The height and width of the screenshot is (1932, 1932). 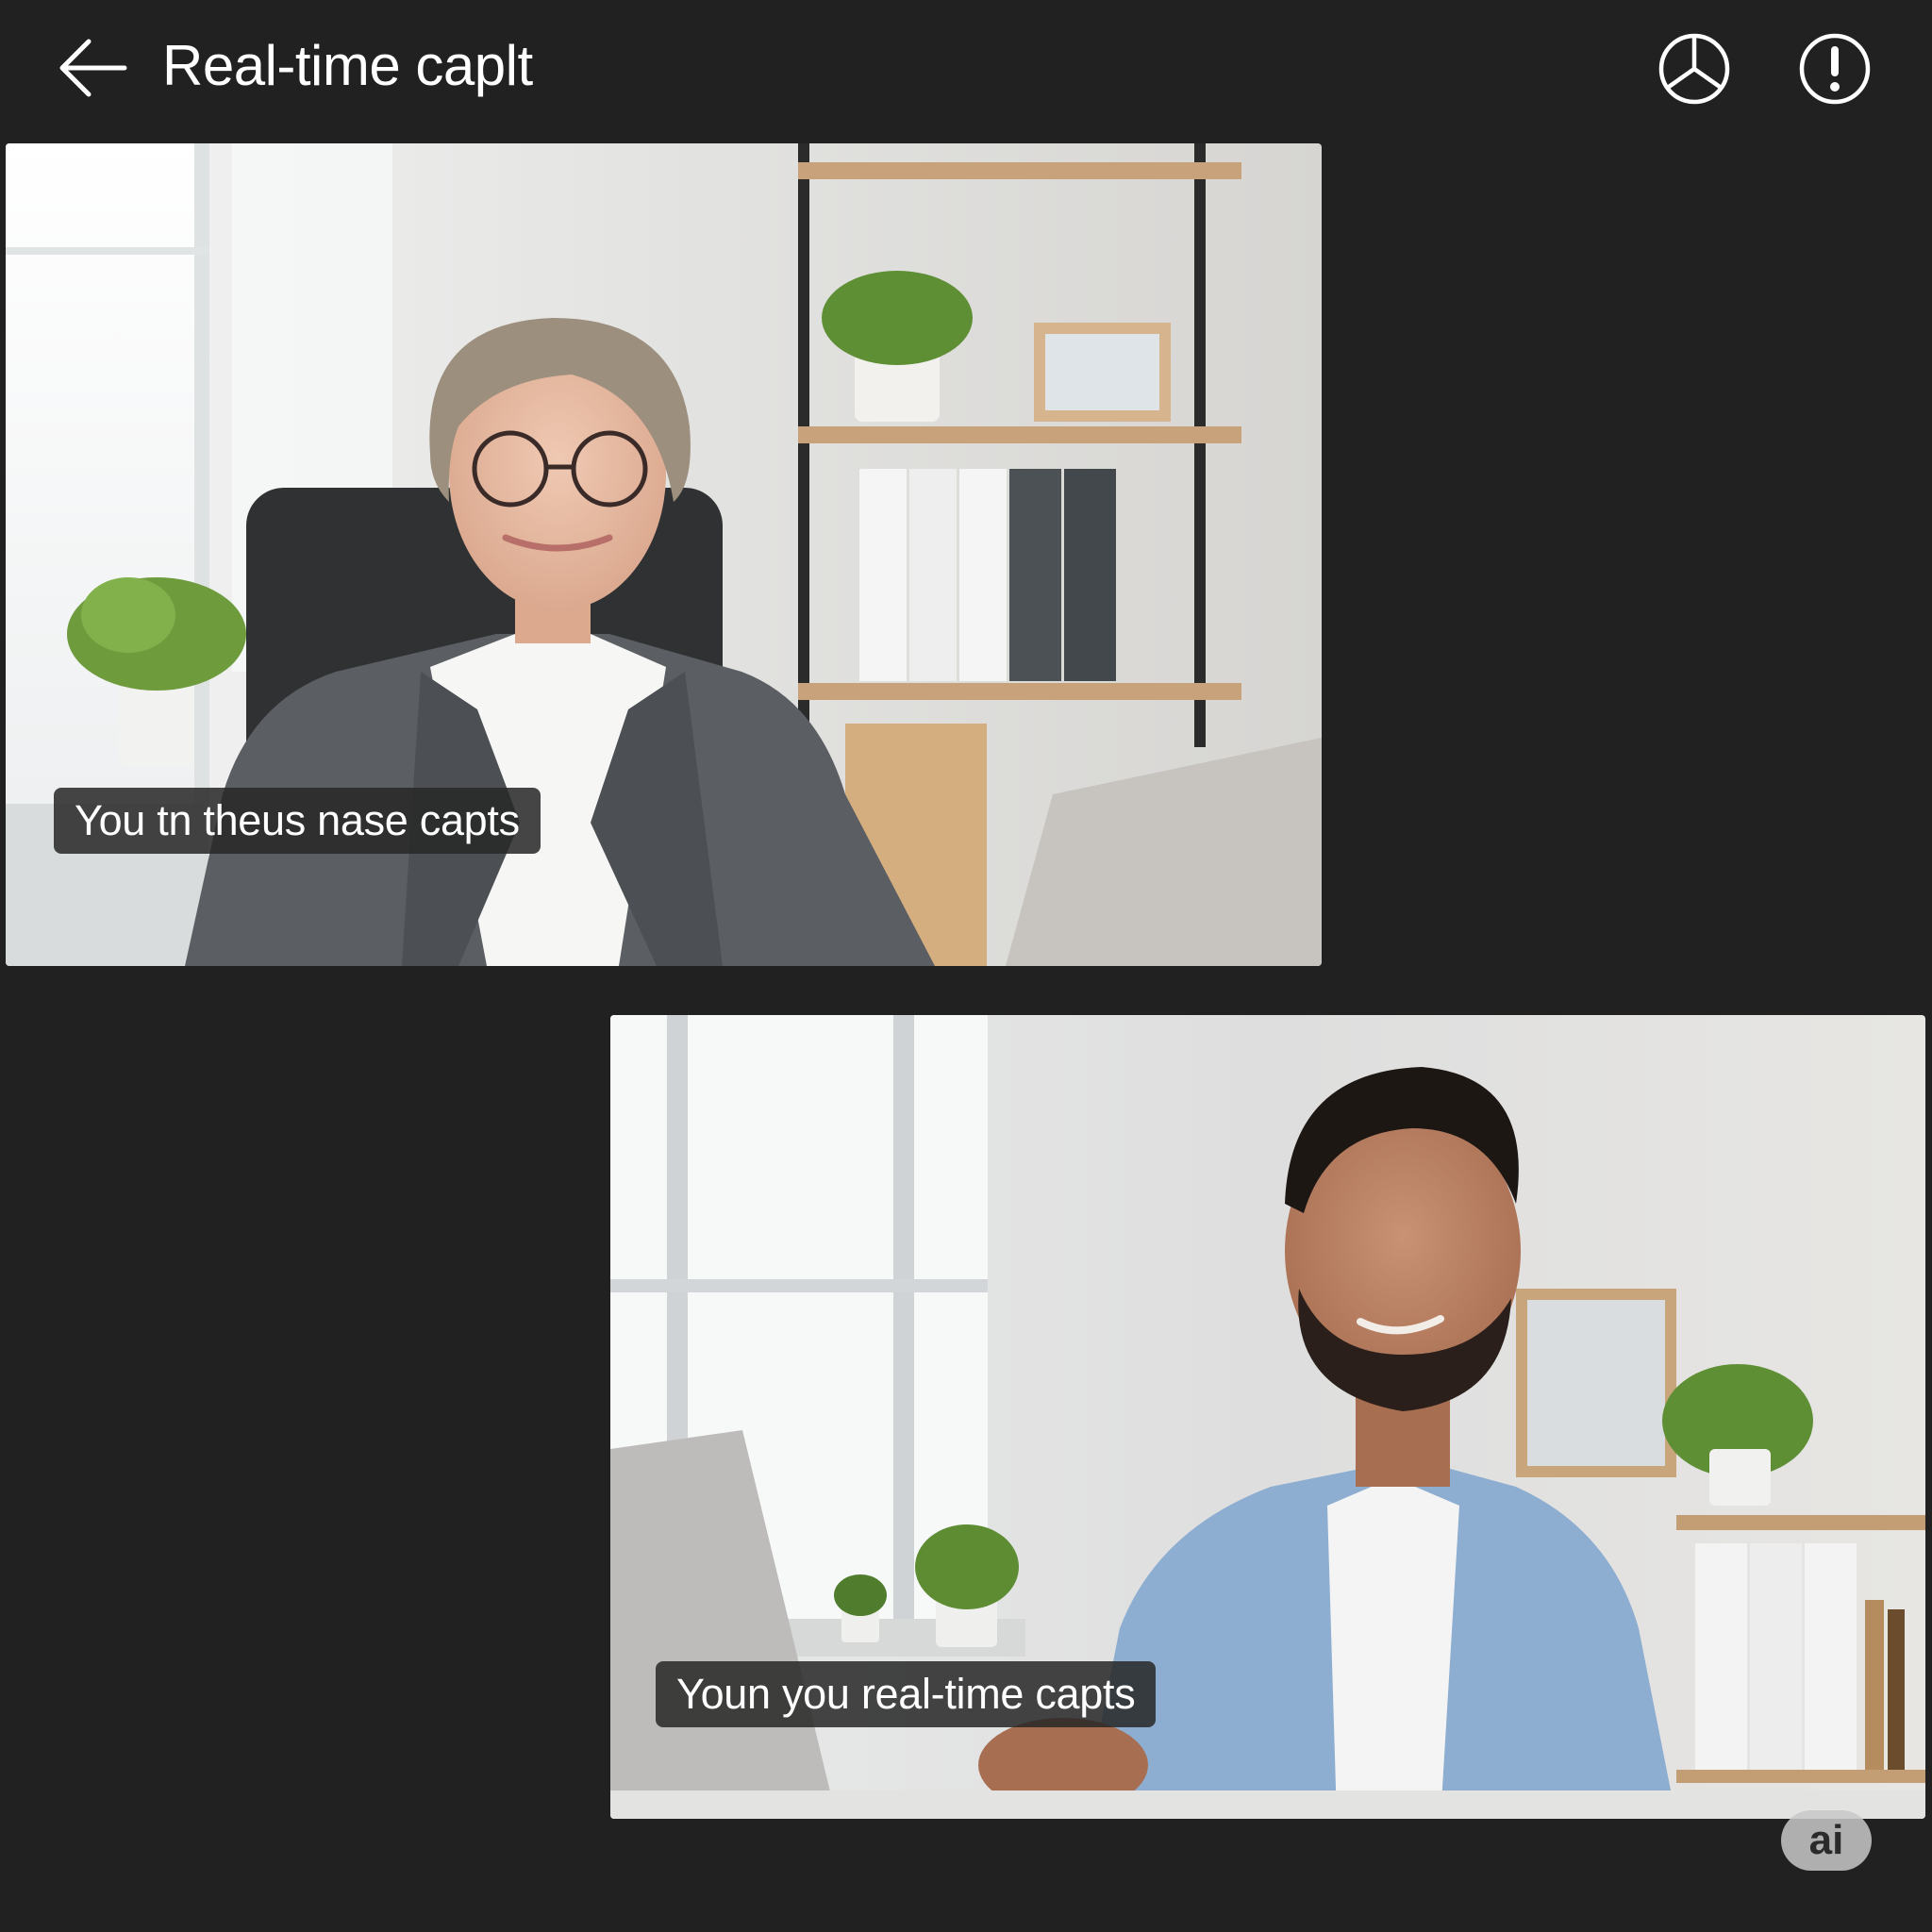 I want to click on participants-button, so click(x=1694, y=69).